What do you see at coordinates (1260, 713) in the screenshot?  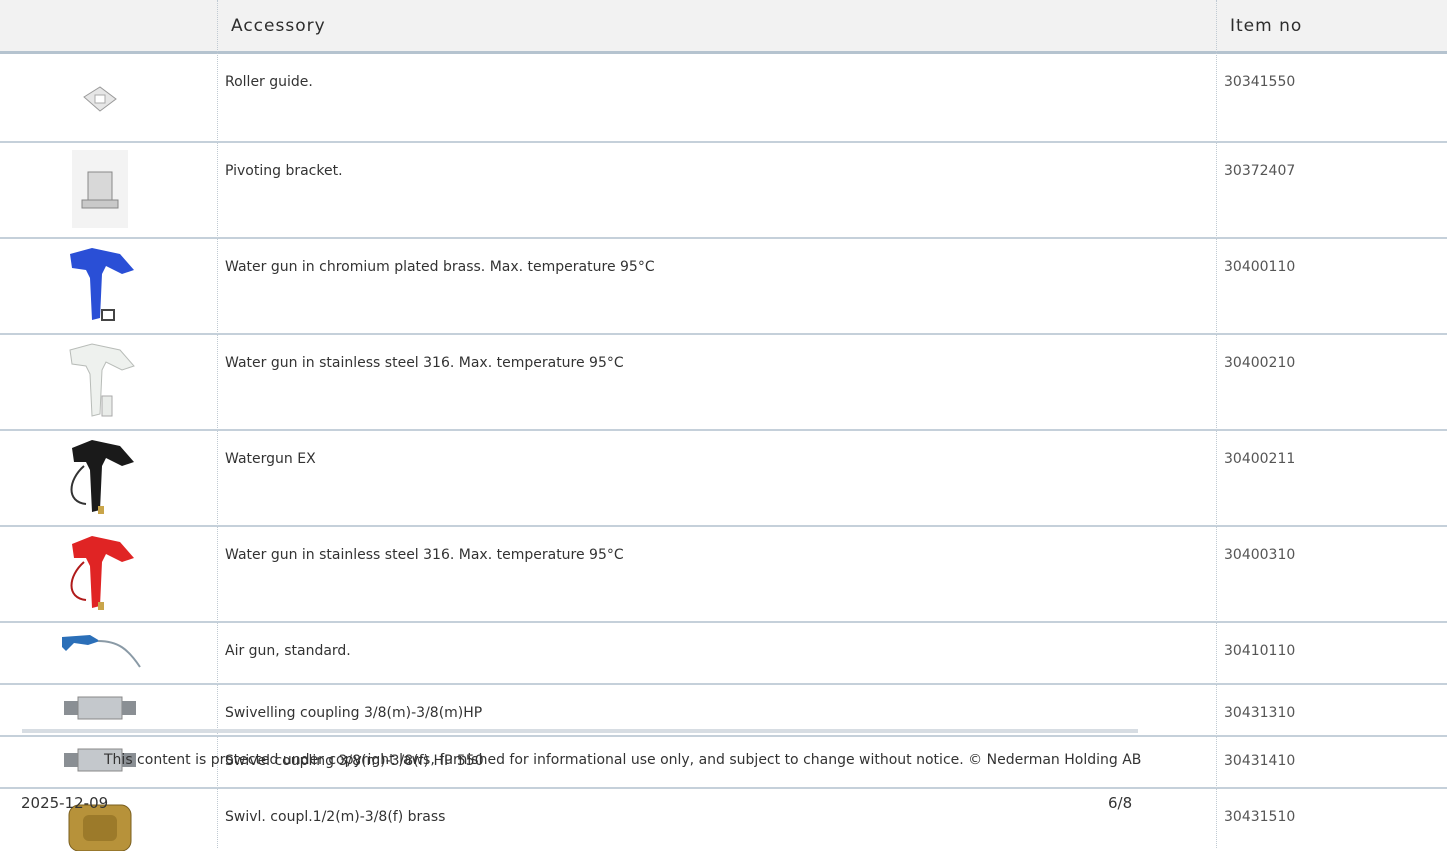 I see `item-number: 30431310` at bounding box center [1260, 713].